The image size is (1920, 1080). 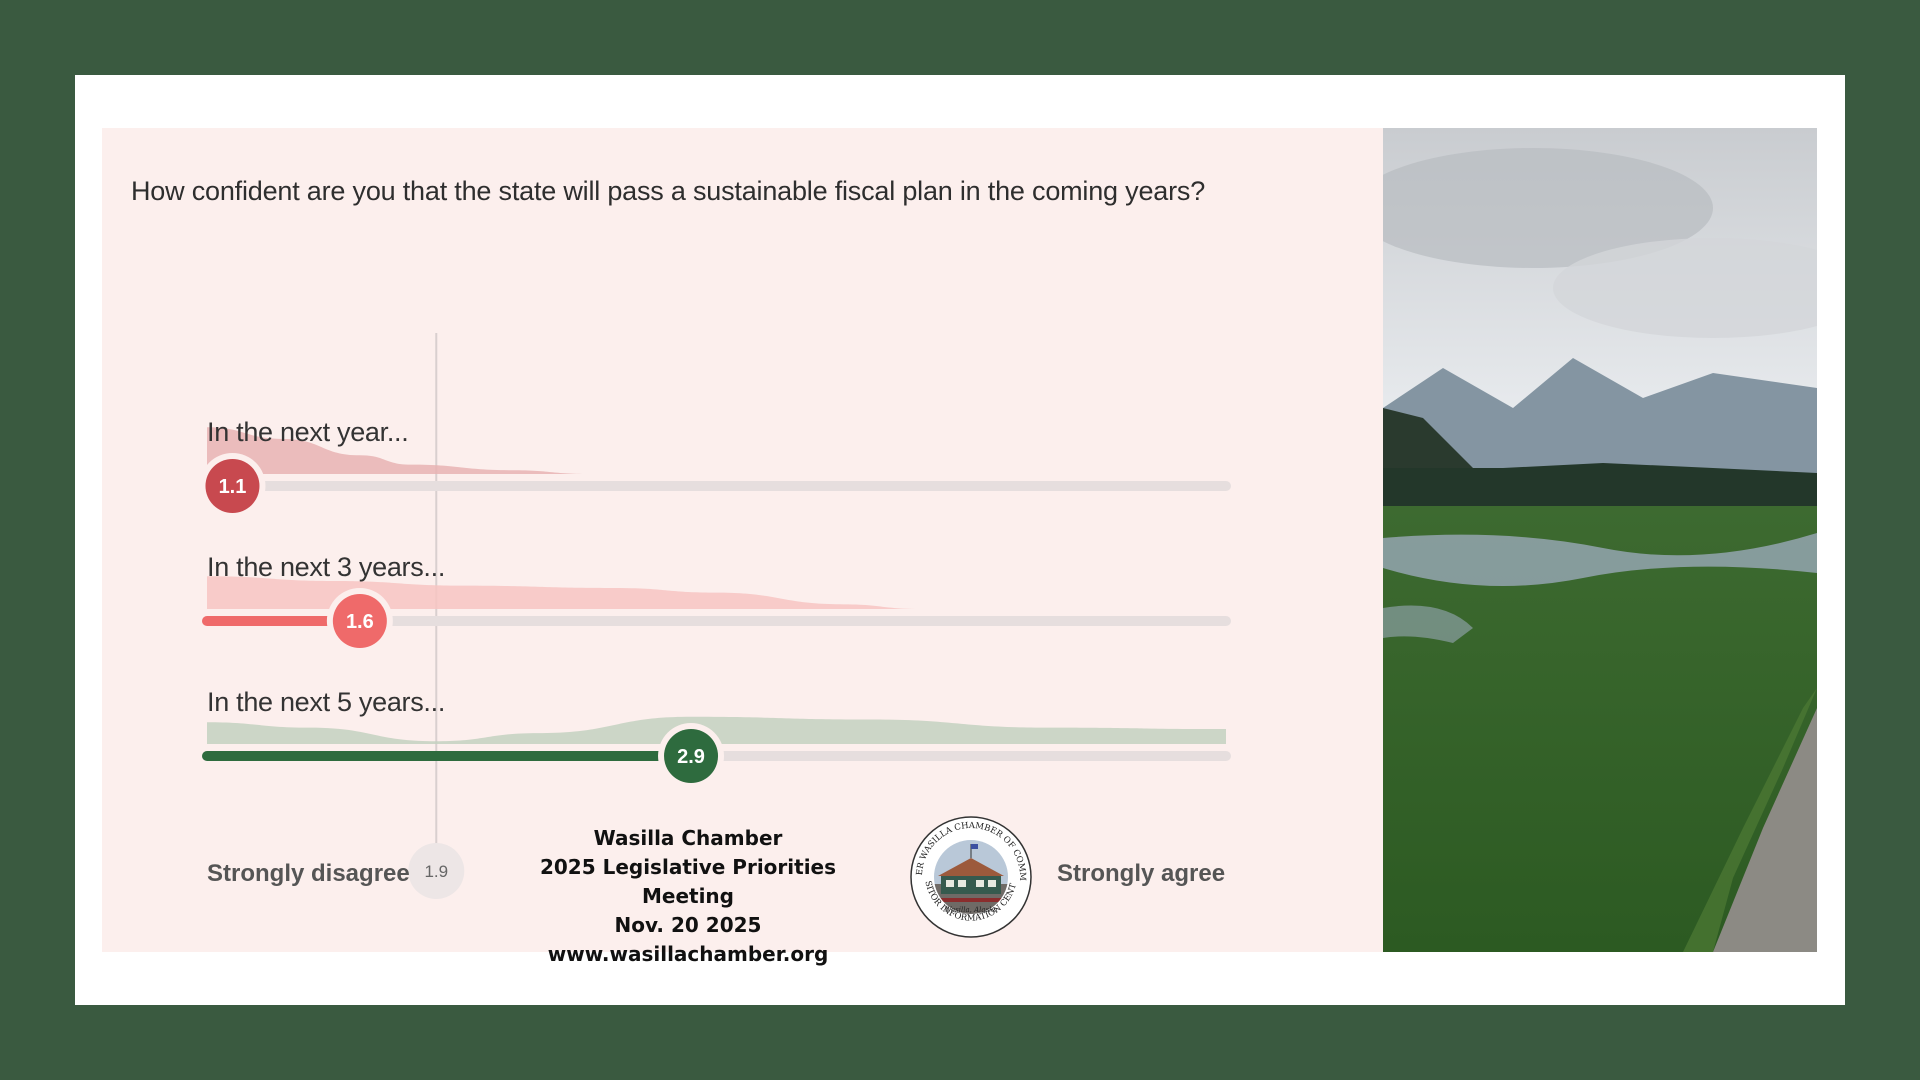 I want to click on footer-date: Nov. 20 2025, so click(x=688, y=925).